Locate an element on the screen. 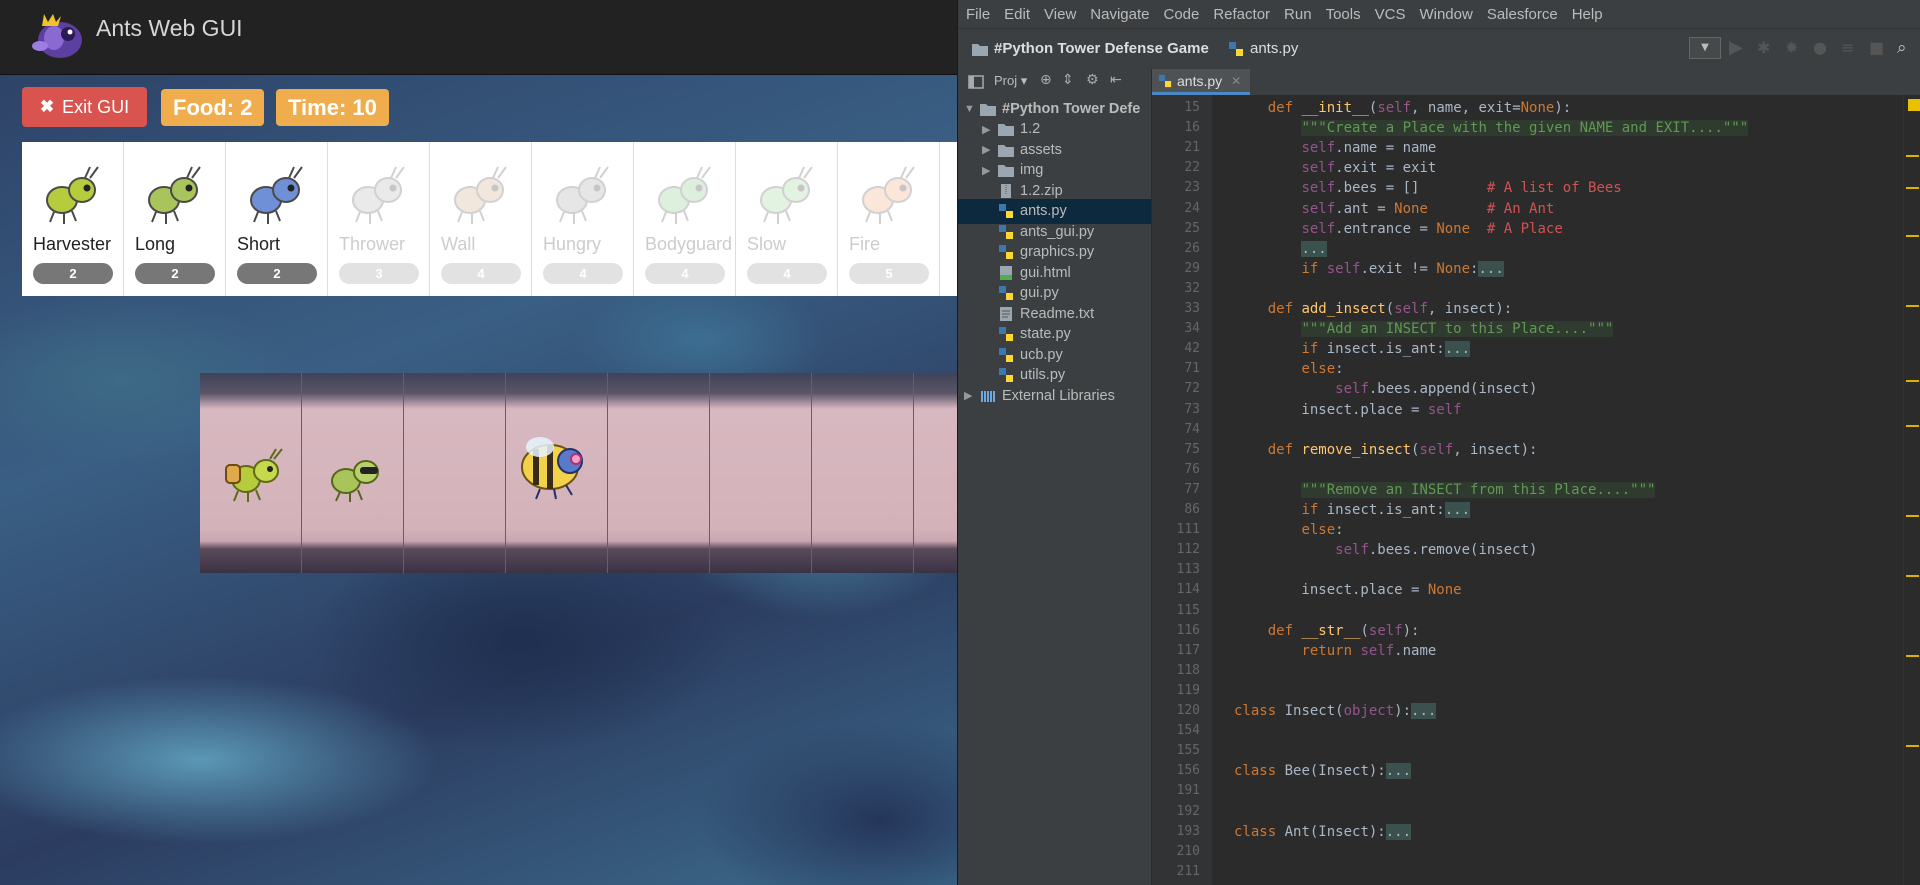 The image size is (1920, 885). ant-card-name: Thrower is located at coordinates (372, 244).